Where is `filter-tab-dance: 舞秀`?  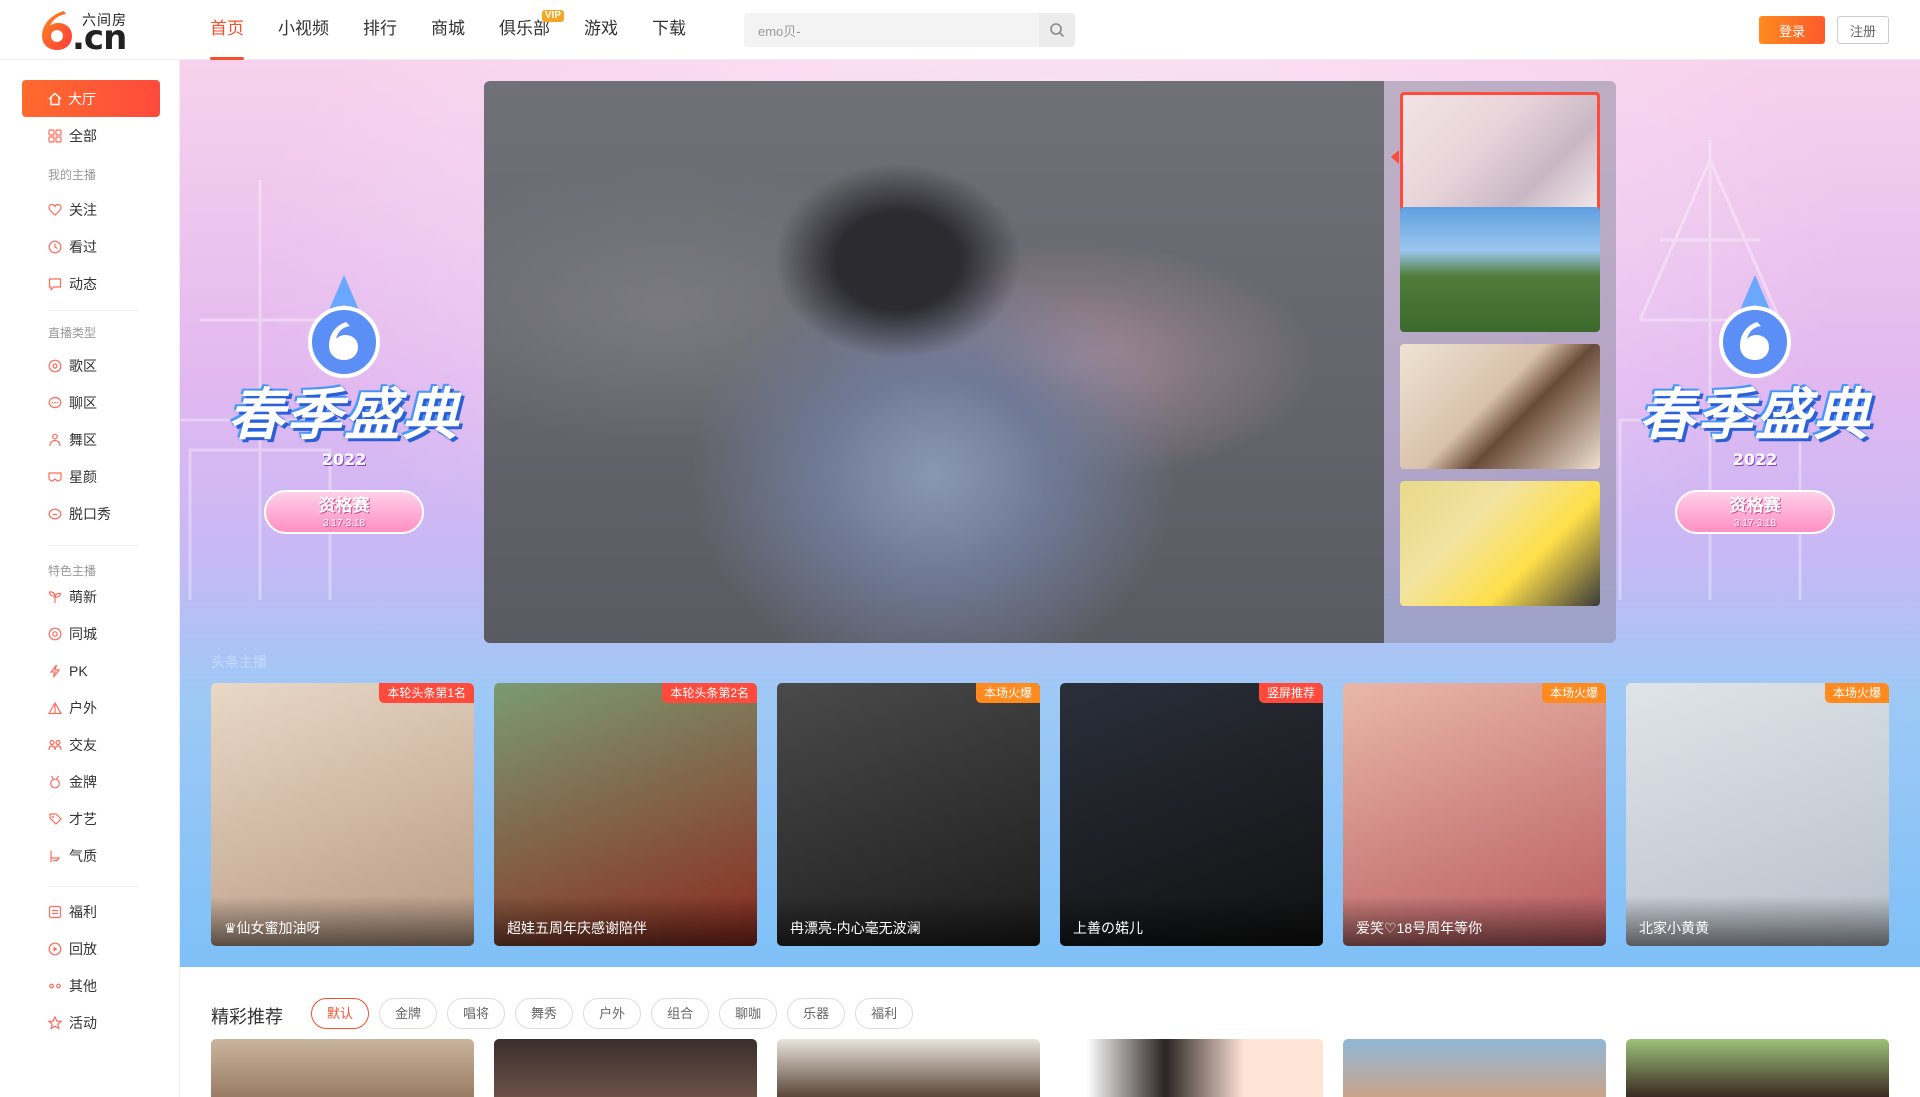
filter-tab-dance: 舞秀 is located at coordinates (544, 1013).